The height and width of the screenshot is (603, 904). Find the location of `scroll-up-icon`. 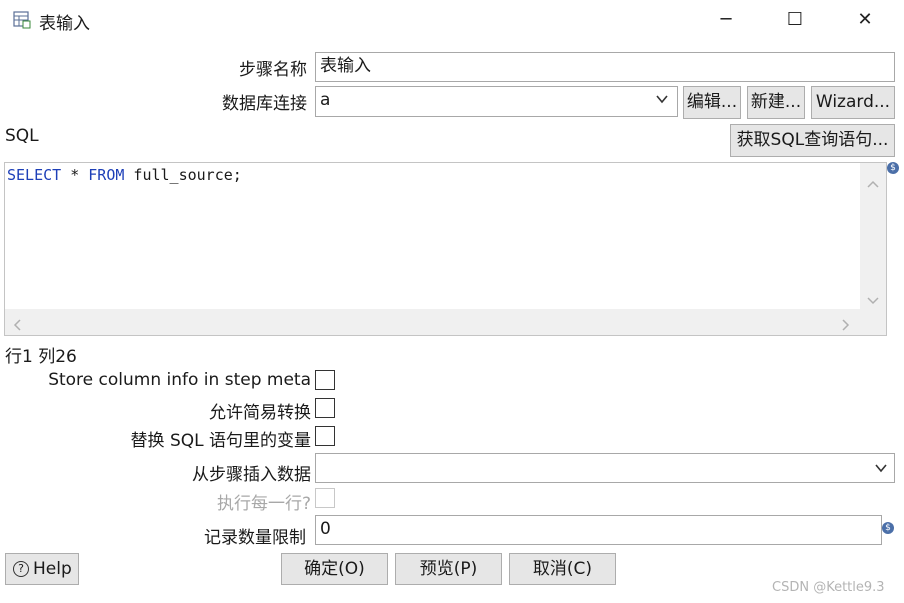

scroll-up-icon is located at coordinates (873, 182).